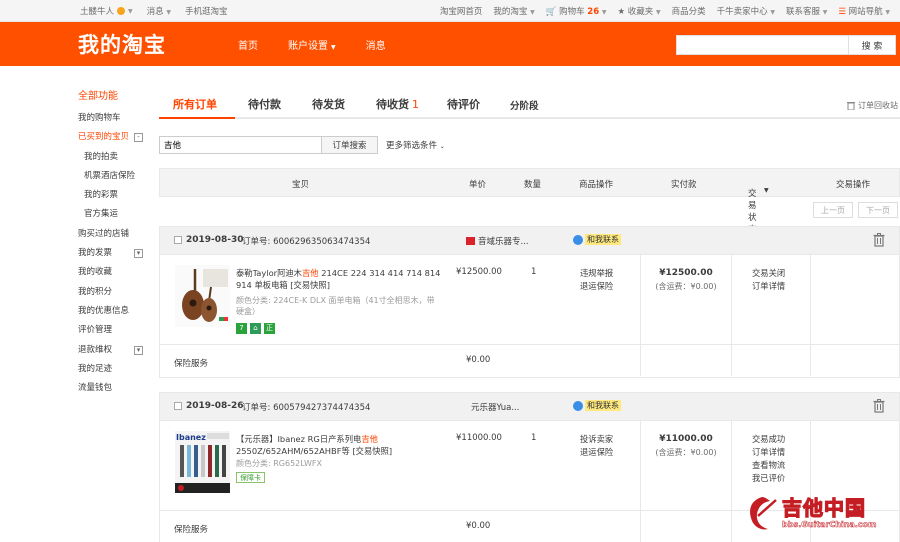  I want to click on col-paid: 实付款, so click(684, 185).